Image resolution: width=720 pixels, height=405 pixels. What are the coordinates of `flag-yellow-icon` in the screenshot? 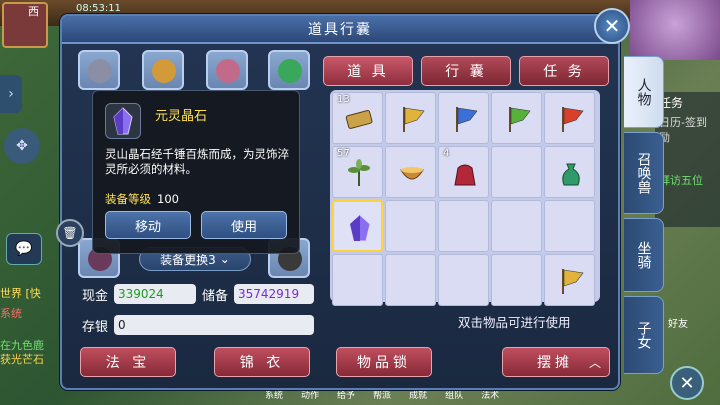 It's located at (571, 281).